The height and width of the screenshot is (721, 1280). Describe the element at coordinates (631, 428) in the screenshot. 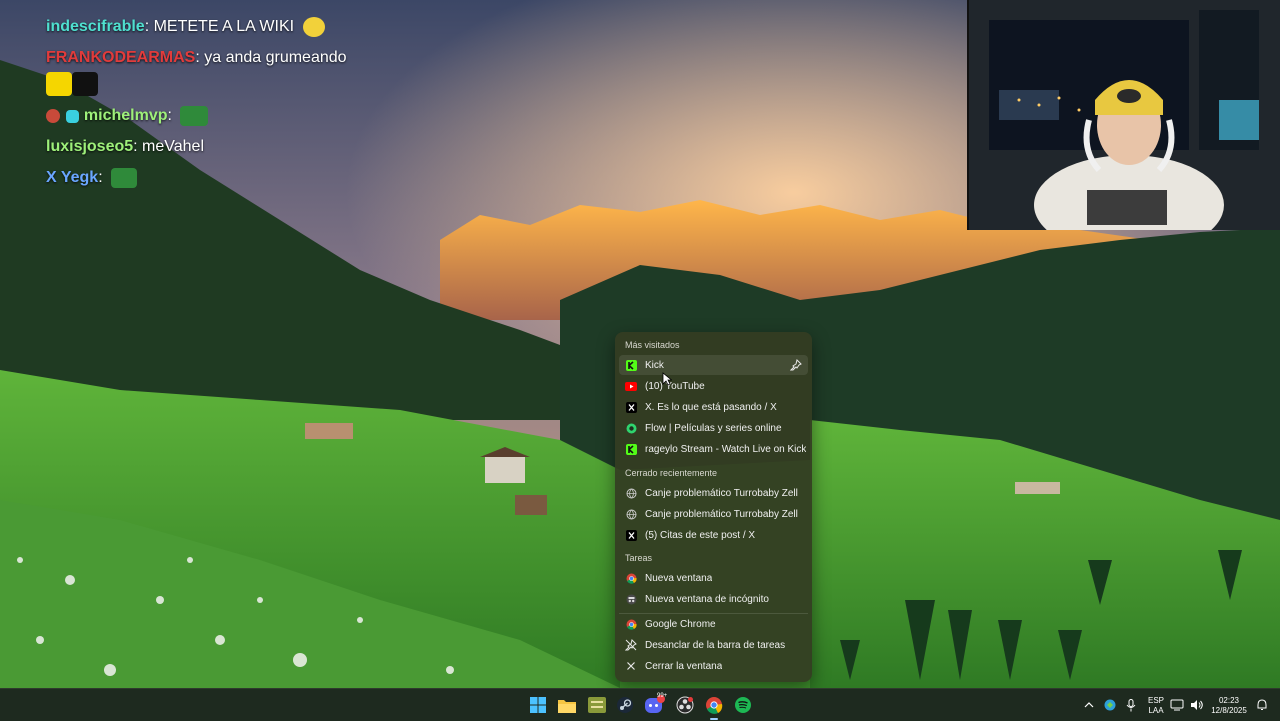

I see `flow-icon` at that location.